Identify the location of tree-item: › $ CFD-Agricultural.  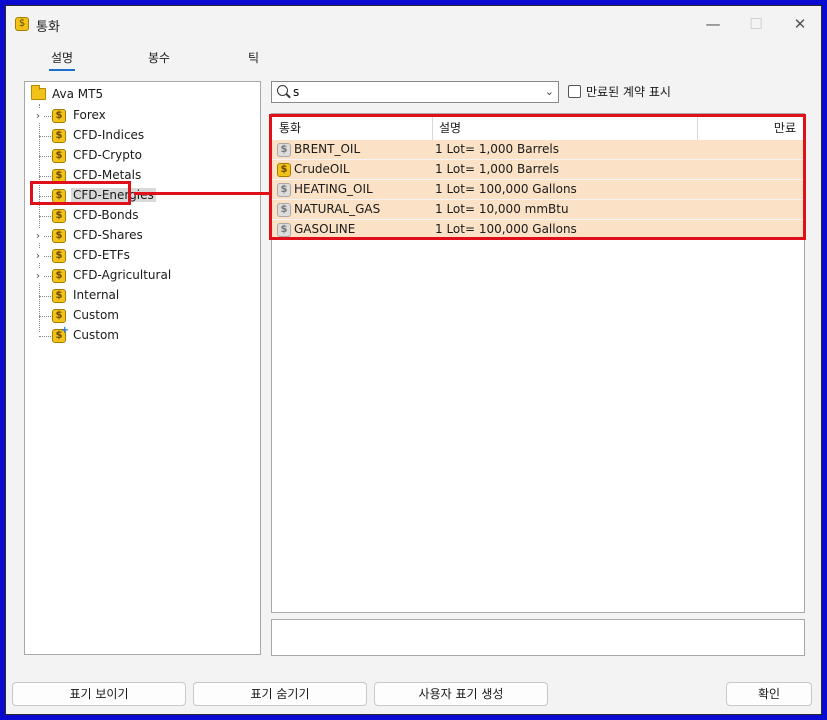
(143, 276).